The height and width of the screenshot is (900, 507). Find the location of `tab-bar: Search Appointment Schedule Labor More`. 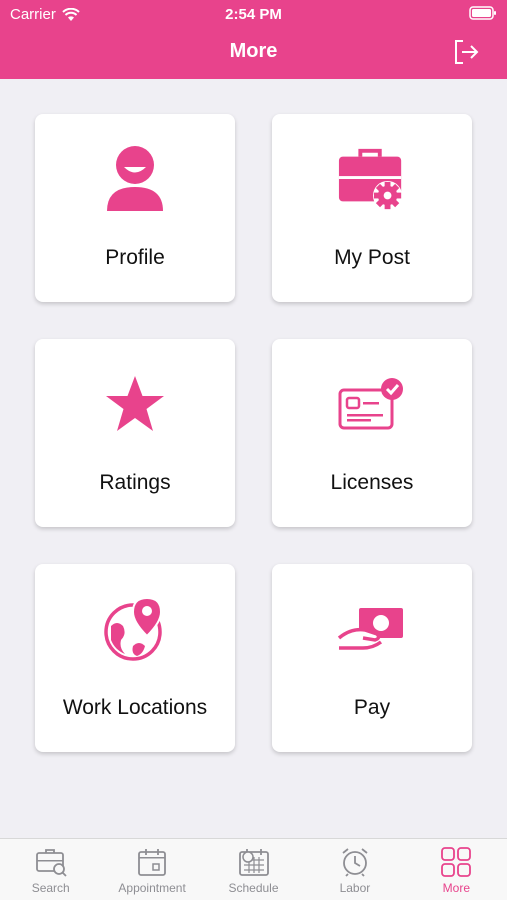

tab-bar: Search Appointment Schedule Labor More is located at coordinates (253, 869).